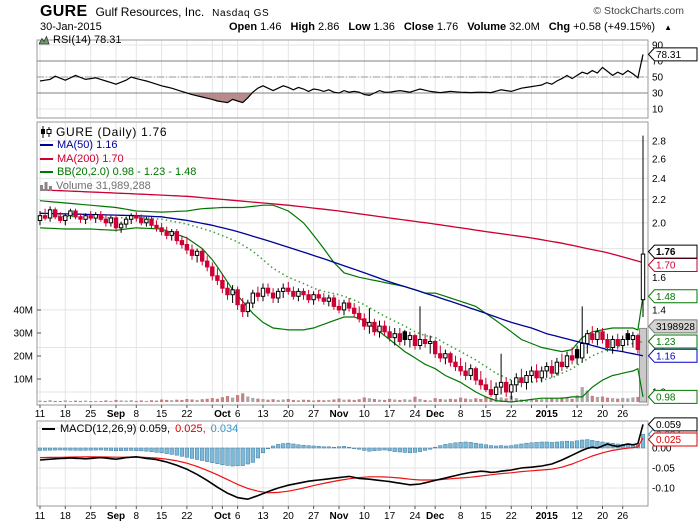 This screenshot has width=700, height=530. I want to click on macd-legend-main: MACD(12,26,9) 0.059,, so click(115, 429).